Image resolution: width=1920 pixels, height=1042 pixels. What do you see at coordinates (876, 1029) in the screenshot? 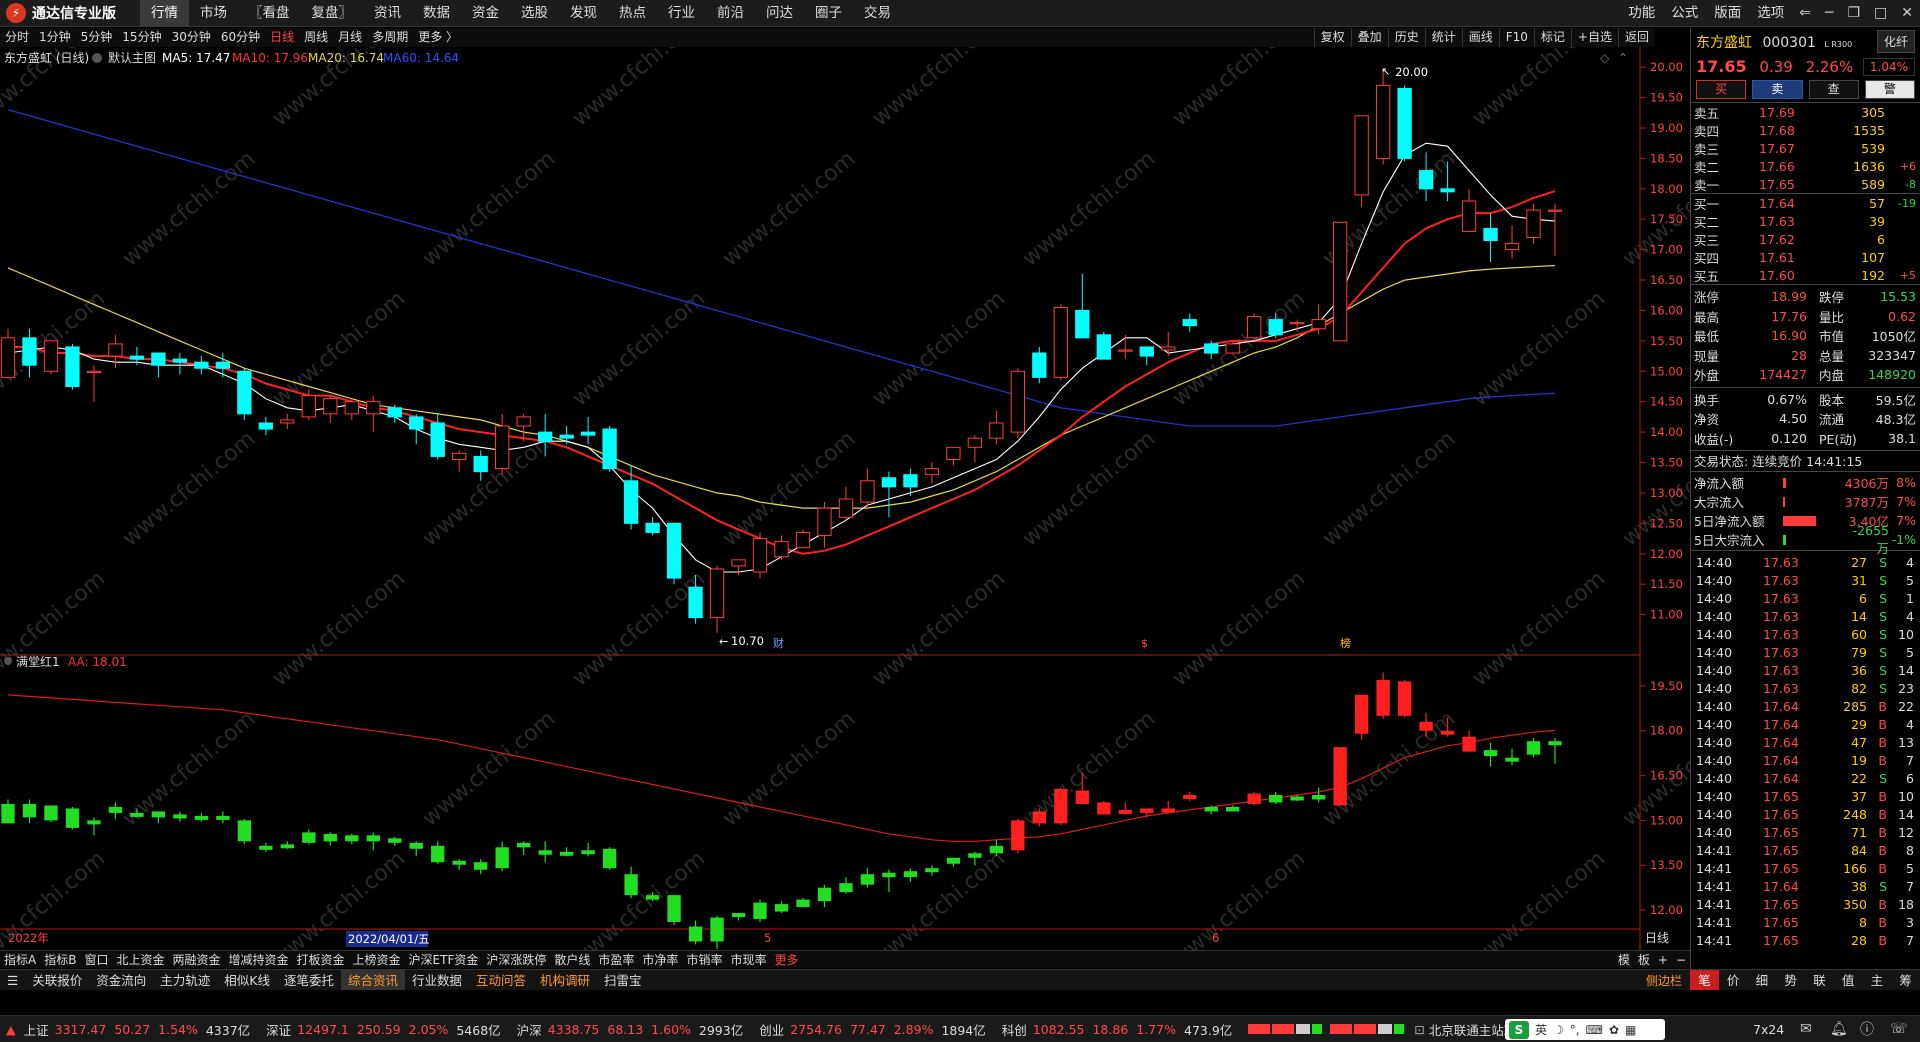
I see `index-quote-cy: 创业 2754.76 77.47 2.89% 1894亿` at bounding box center [876, 1029].